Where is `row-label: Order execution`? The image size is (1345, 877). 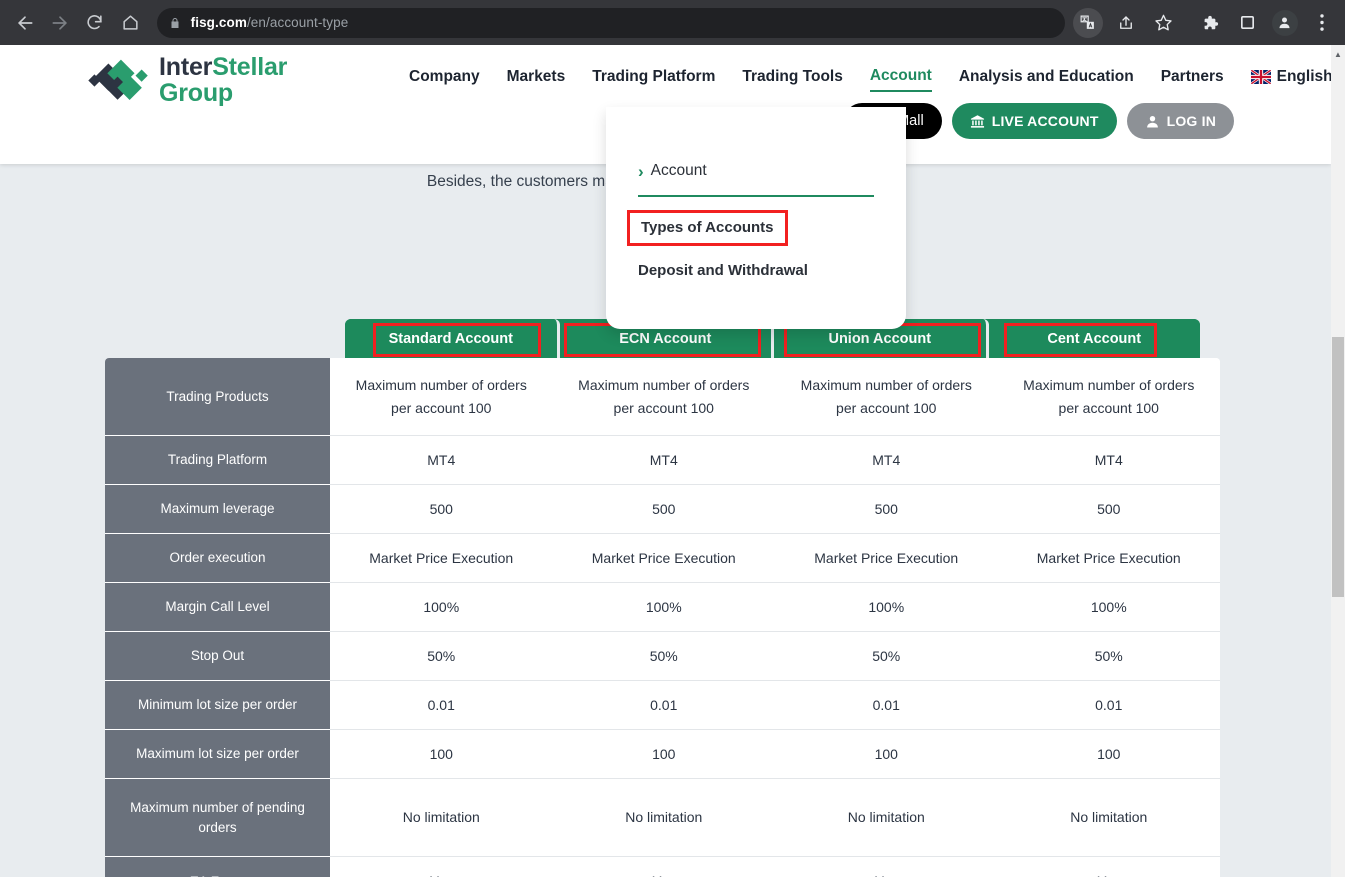
row-label: Order execution is located at coordinates (217, 558).